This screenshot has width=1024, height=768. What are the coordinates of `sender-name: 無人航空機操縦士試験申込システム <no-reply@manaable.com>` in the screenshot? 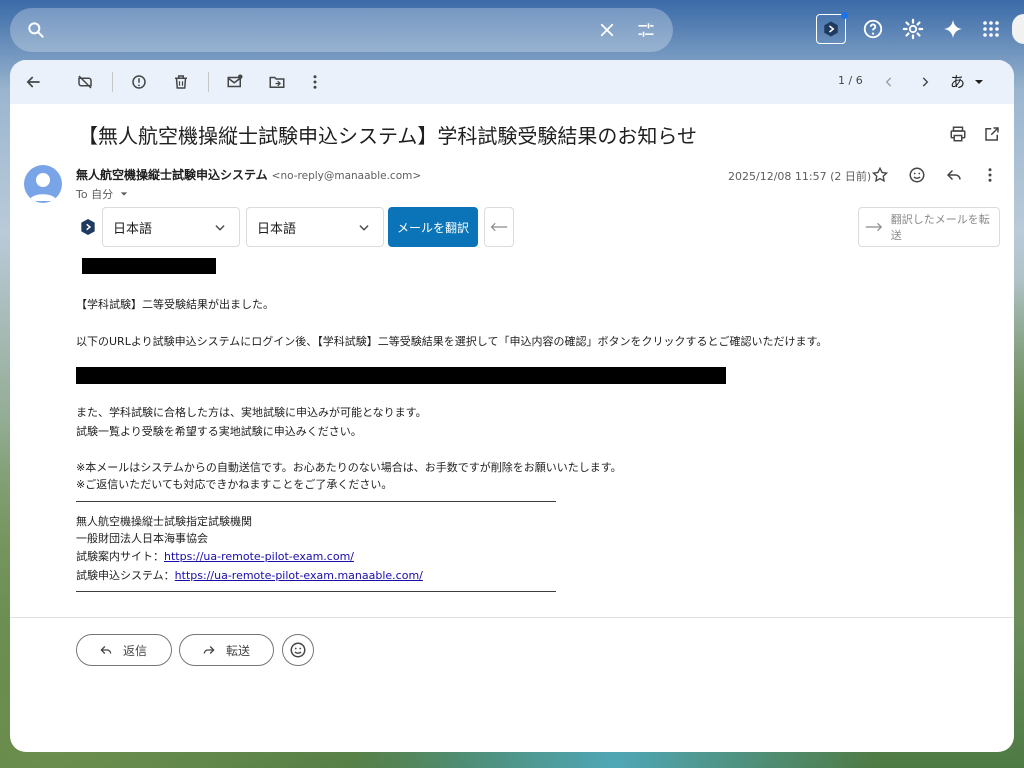 It's located at (248, 174).